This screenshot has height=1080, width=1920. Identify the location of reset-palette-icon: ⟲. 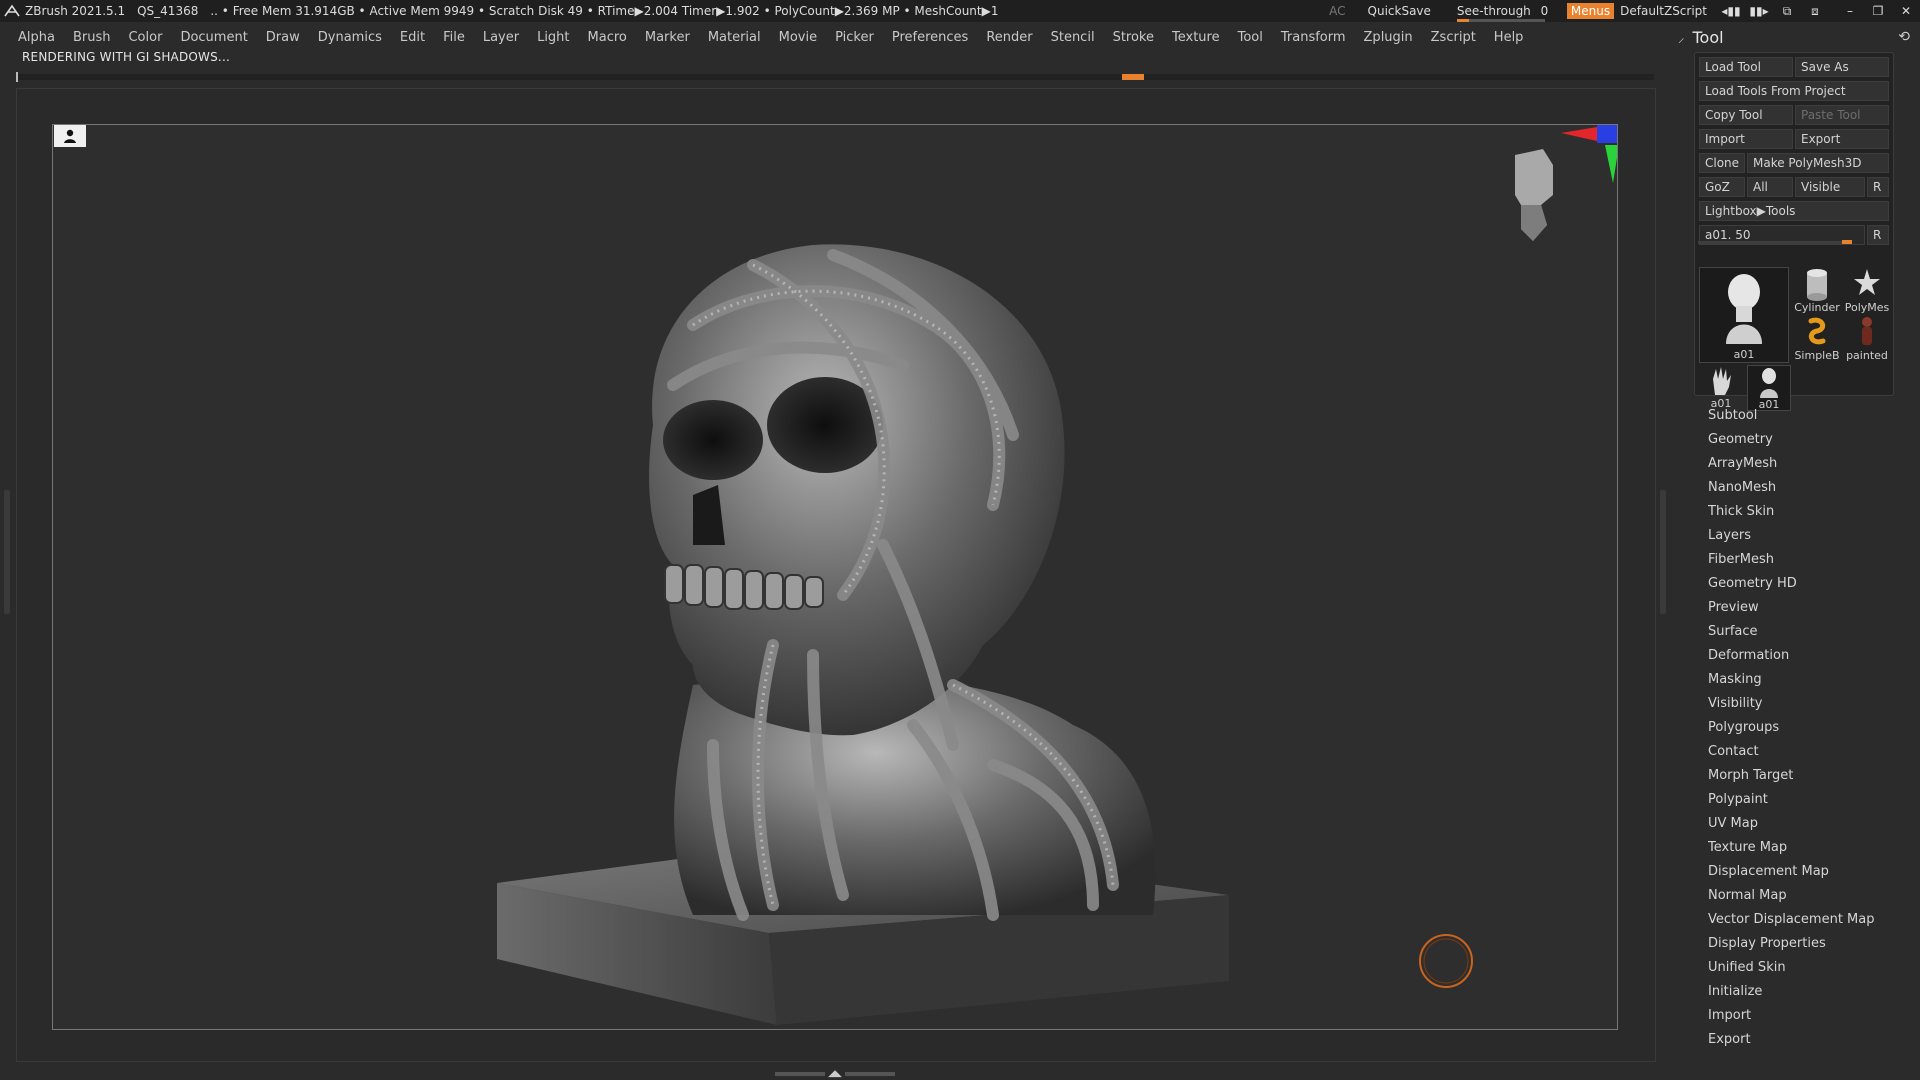
(1904, 37).